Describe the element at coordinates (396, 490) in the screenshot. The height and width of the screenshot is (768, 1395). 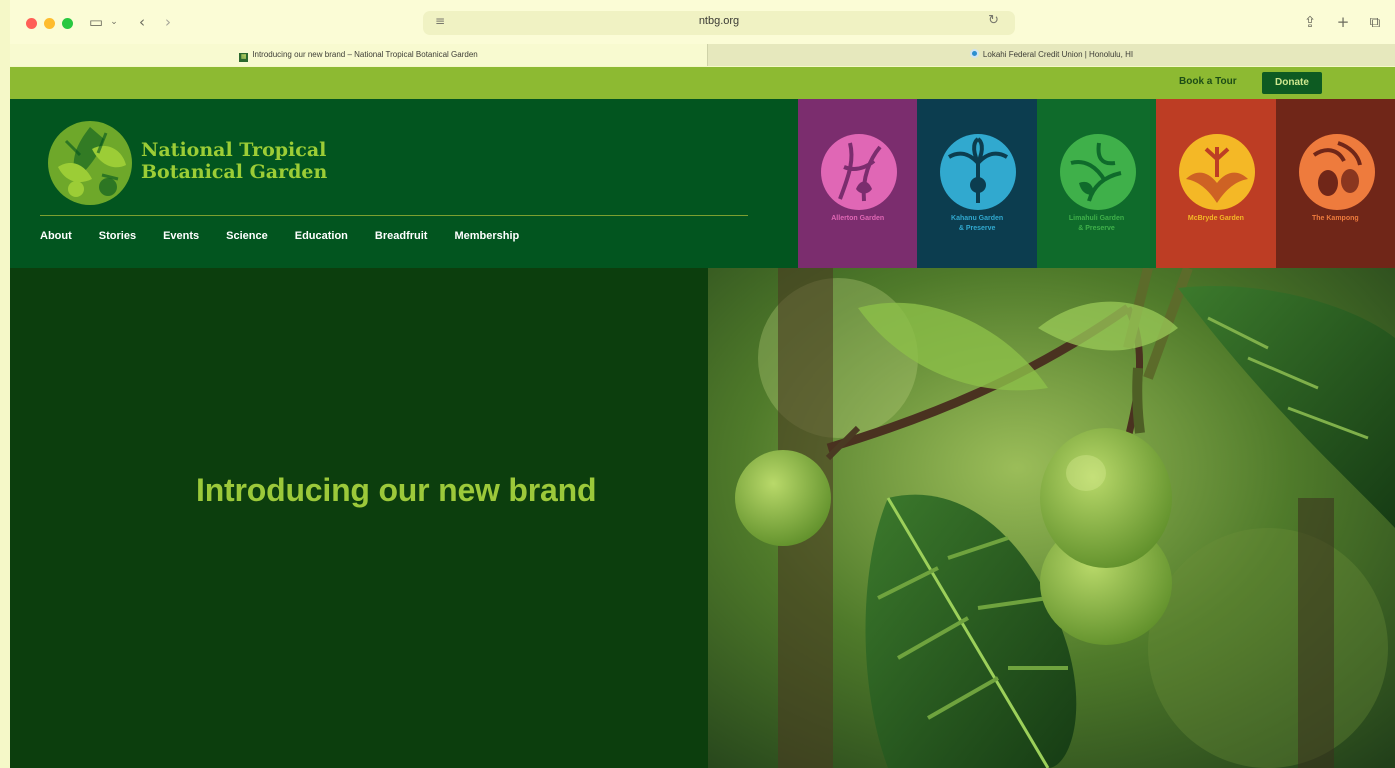
I see `hero-title: Introducing our new brand` at that location.